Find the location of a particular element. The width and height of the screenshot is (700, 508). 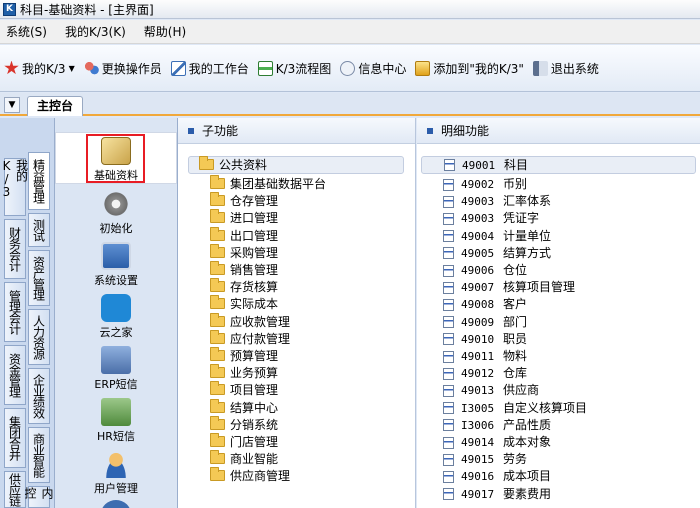

vtab-lean-management: 精益管理 is located at coordinates (39, 181).